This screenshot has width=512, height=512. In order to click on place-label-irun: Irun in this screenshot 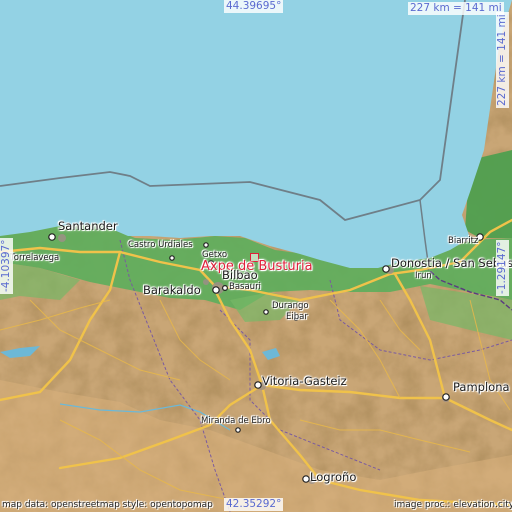, I will do `click(423, 276)`.